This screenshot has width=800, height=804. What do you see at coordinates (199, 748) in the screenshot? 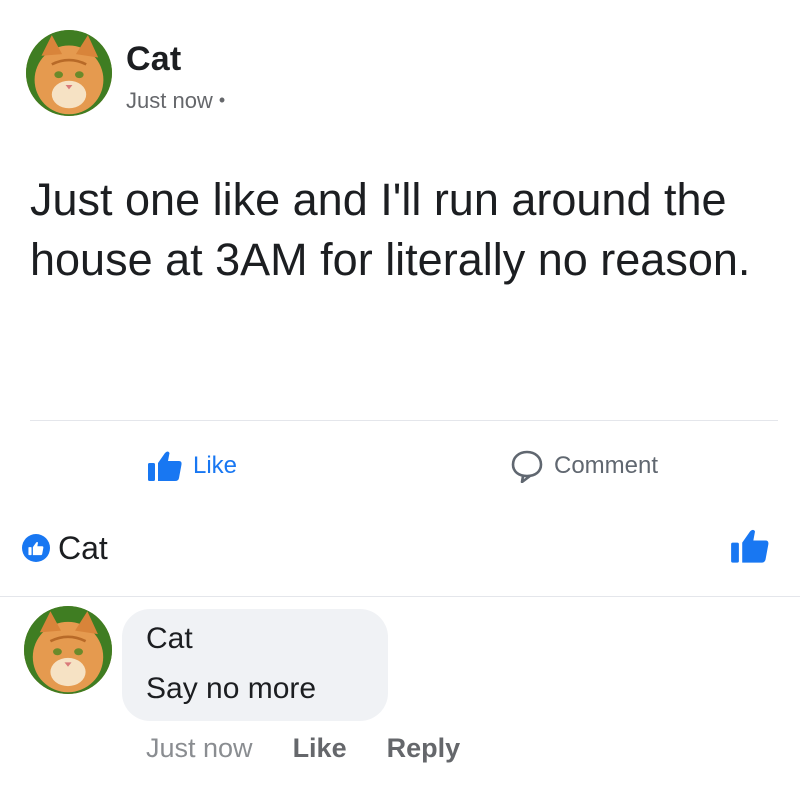
I see `comment-timestamp: Just now` at bounding box center [199, 748].